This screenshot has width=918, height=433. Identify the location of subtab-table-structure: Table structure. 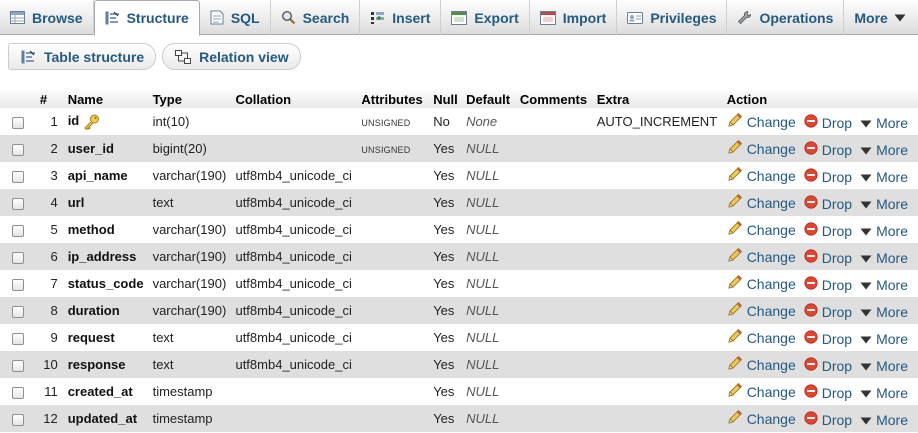
(82, 56).